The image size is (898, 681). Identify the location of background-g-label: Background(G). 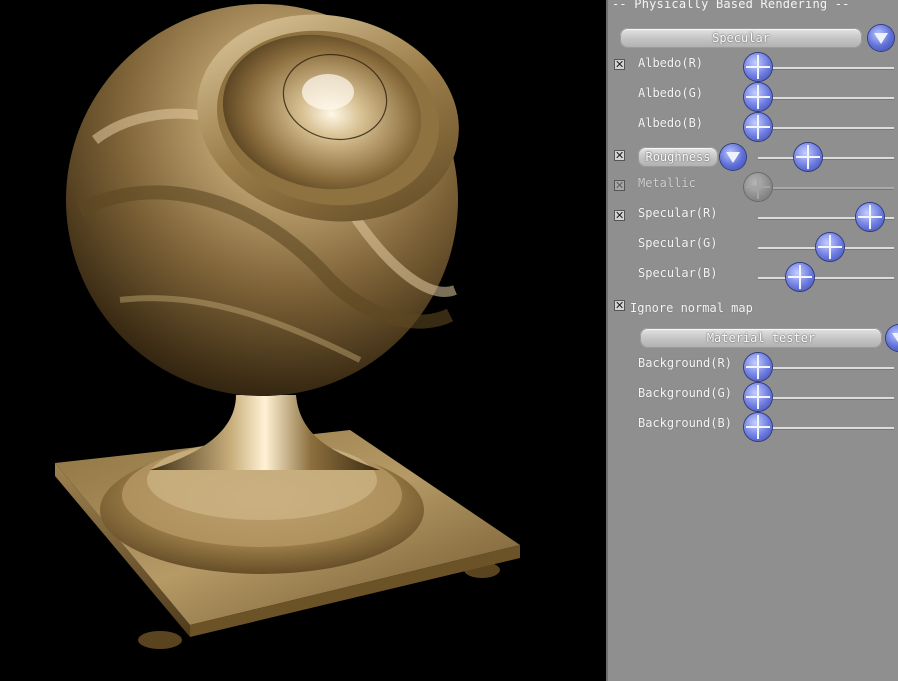
(685, 393).